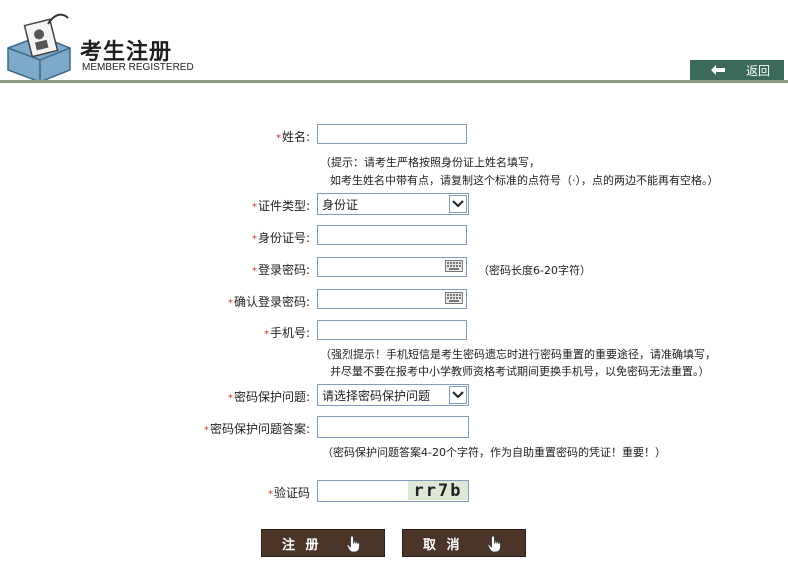  I want to click on row-phone: *手机号:, so click(394, 332).